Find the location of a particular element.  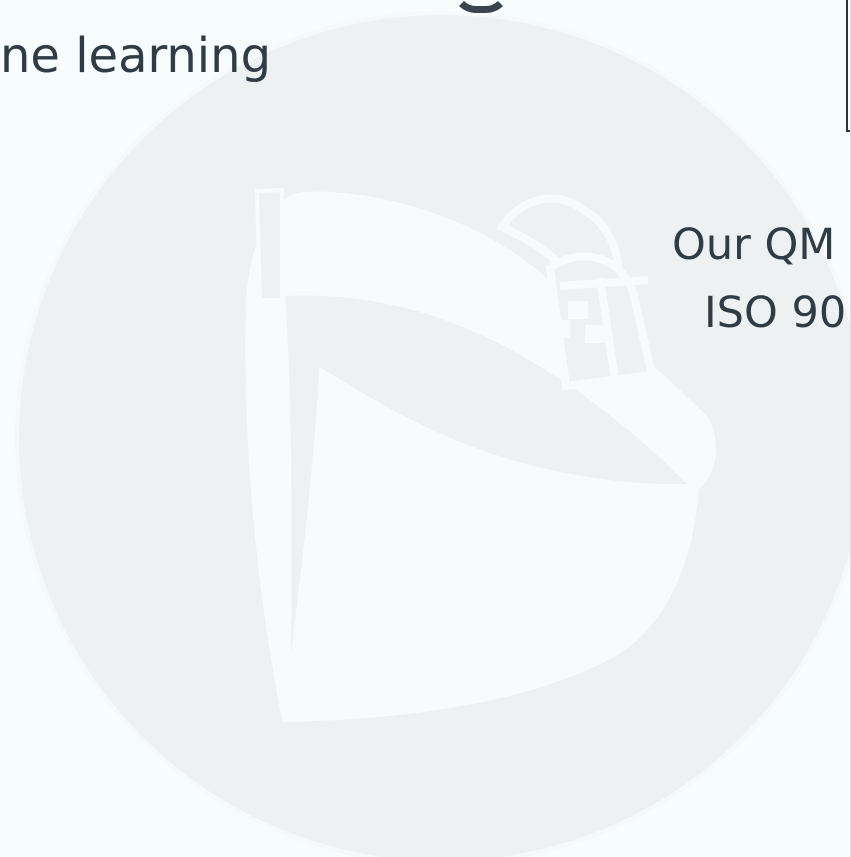

right-text-line-1: Our QM is located at coordinates (754, 245).